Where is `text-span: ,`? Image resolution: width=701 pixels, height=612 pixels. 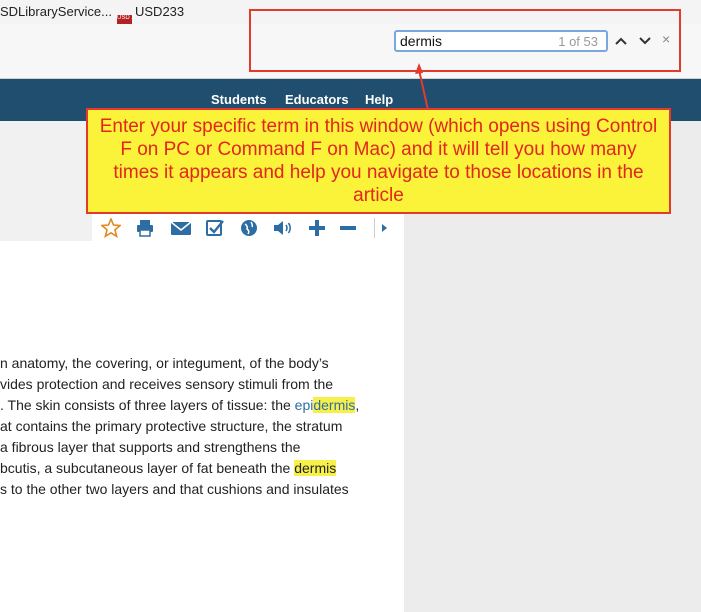 text-span: , is located at coordinates (357, 405).